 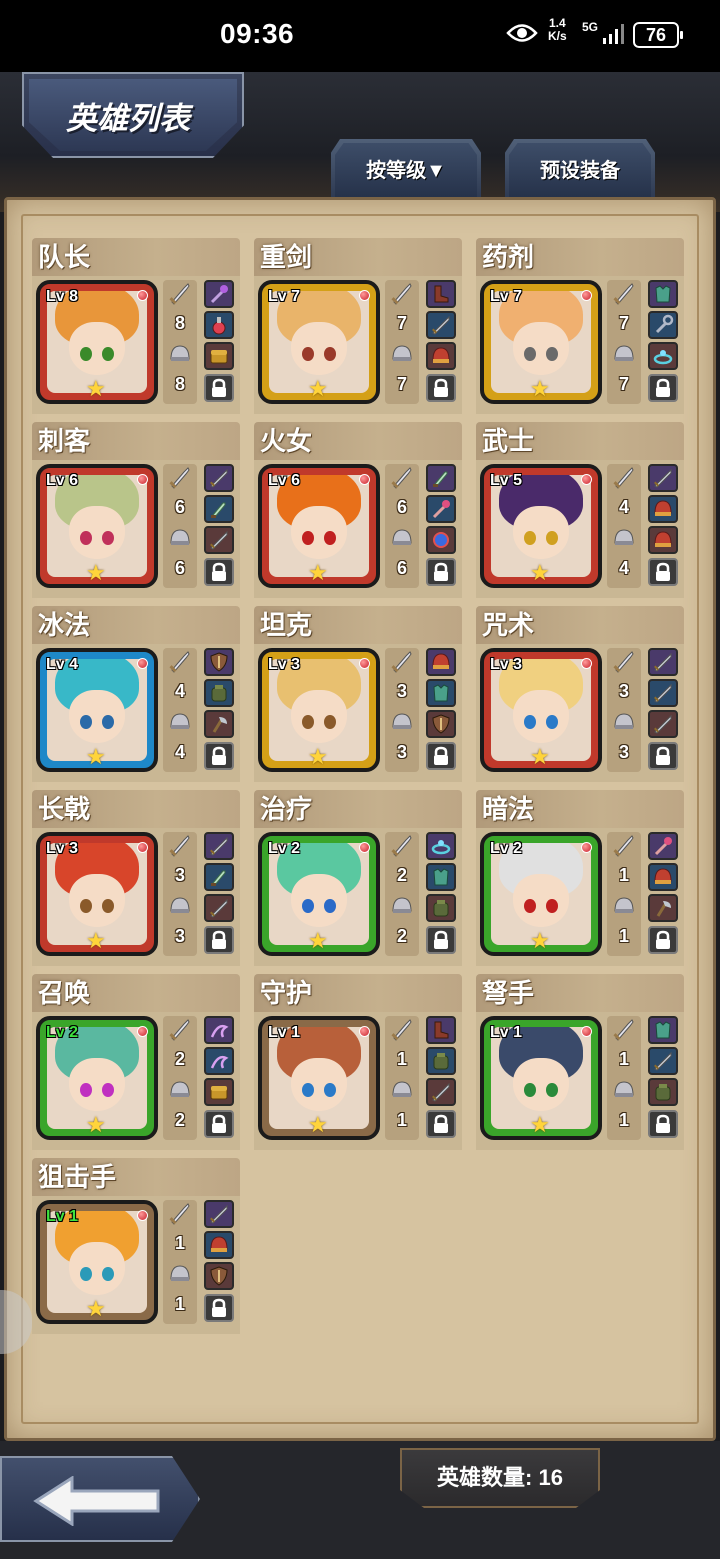 I want to click on hero-card: 冰法 Lv 4 ★ 4 4, so click(x=136, y=694).